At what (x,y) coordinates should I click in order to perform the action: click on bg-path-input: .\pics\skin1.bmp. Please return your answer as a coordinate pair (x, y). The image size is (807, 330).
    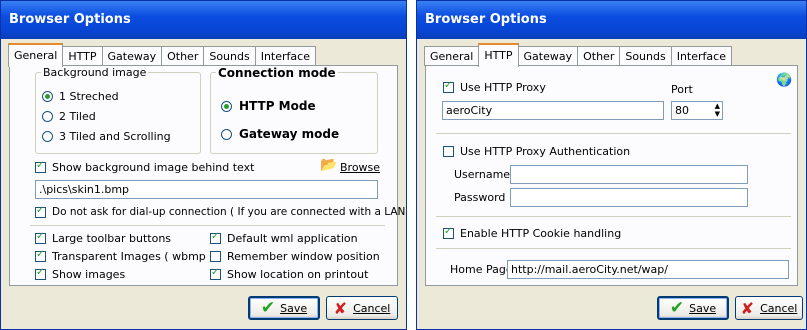
    Looking at the image, I should click on (206, 189).